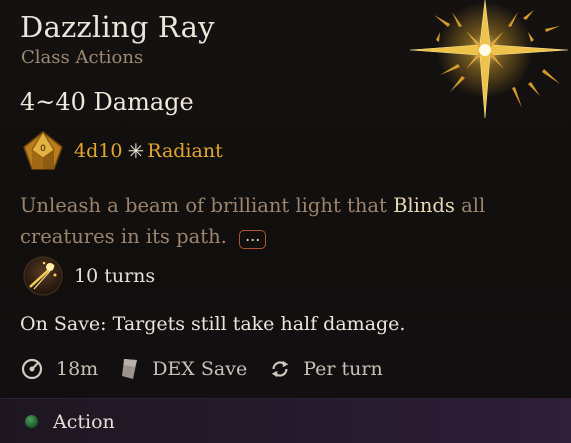 This screenshot has width=571, height=443. What do you see at coordinates (213, 324) in the screenshot?
I see `on-save-text: On Save: Targets still take half damage.` at bounding box center [213, 324].